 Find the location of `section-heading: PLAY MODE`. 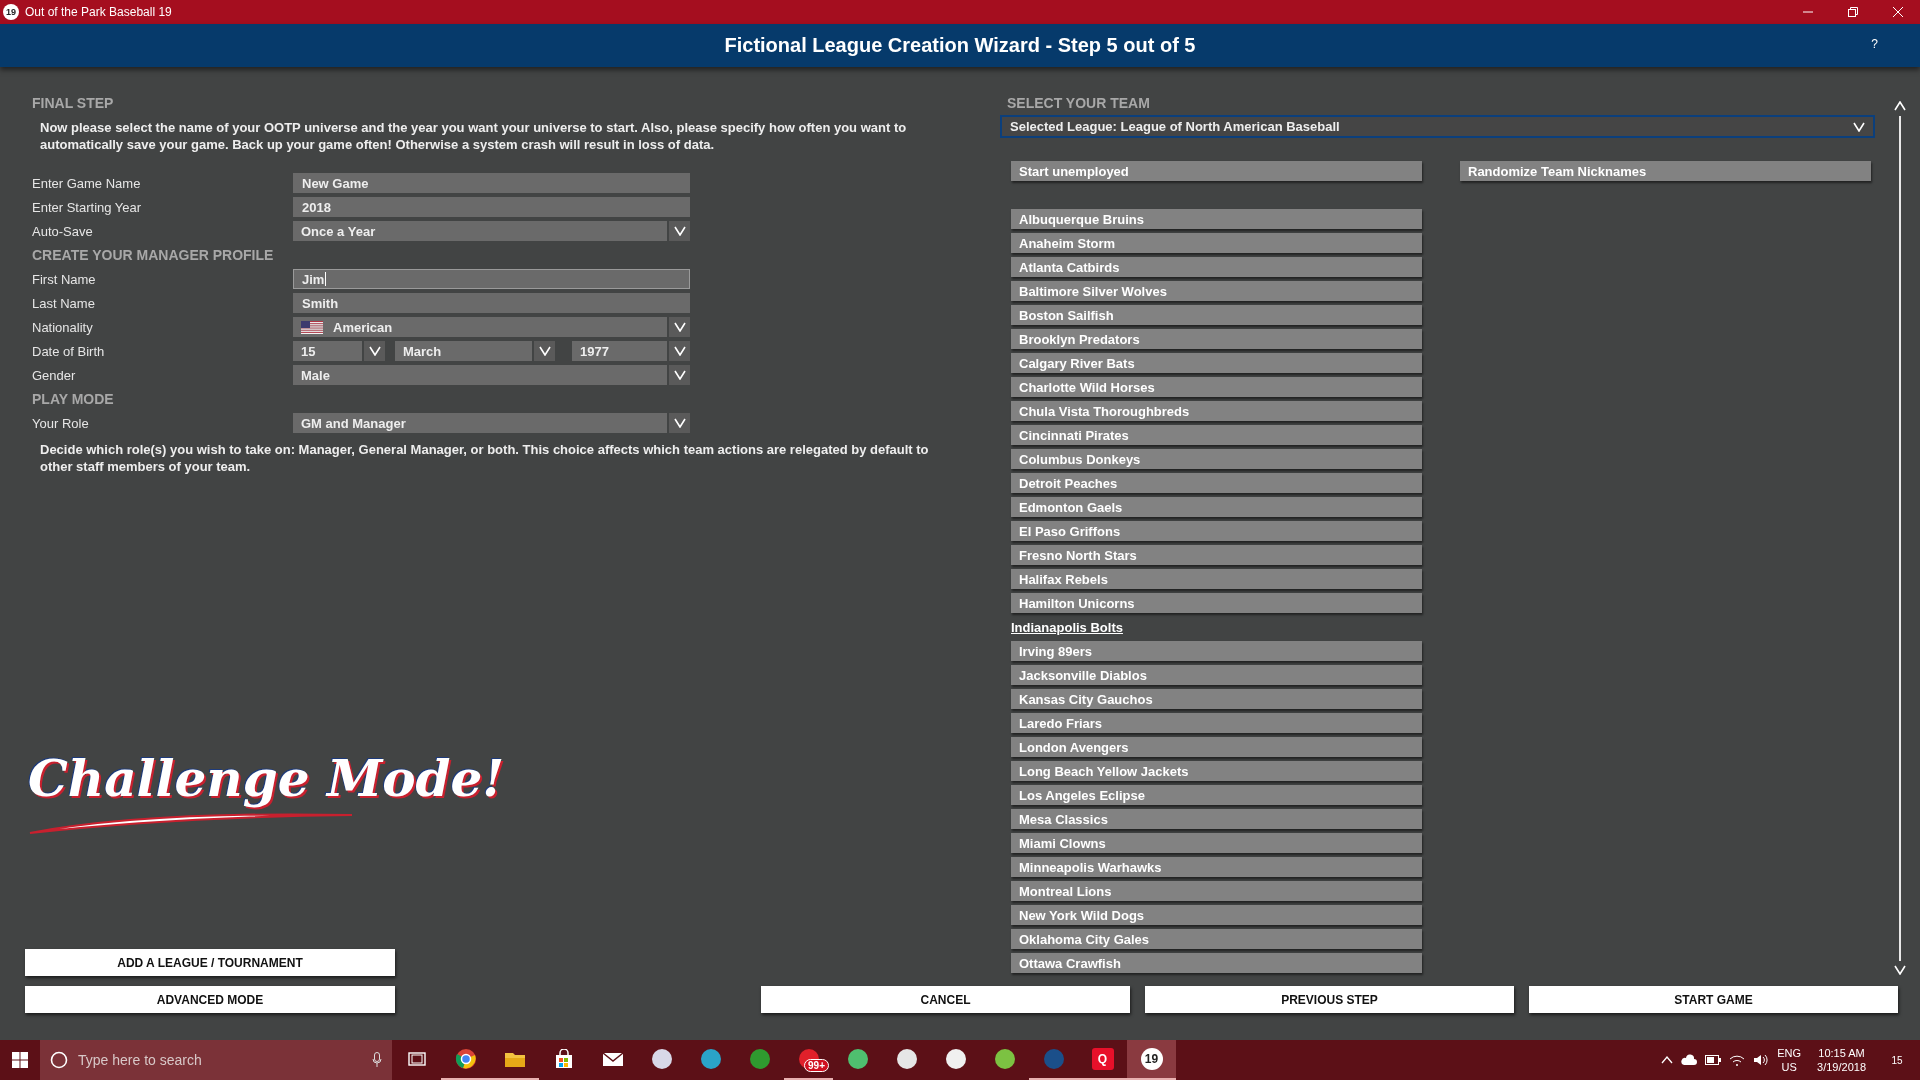

section-heading: PLAY MODE is located at coordinates (73, 399).